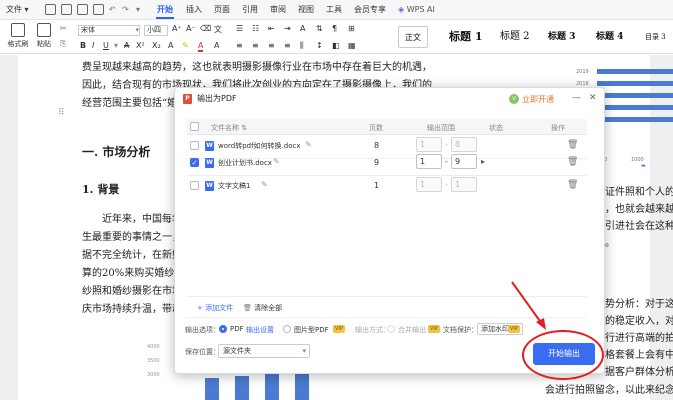  I want to click on chart-year-label: 2019, so click(582, 72).